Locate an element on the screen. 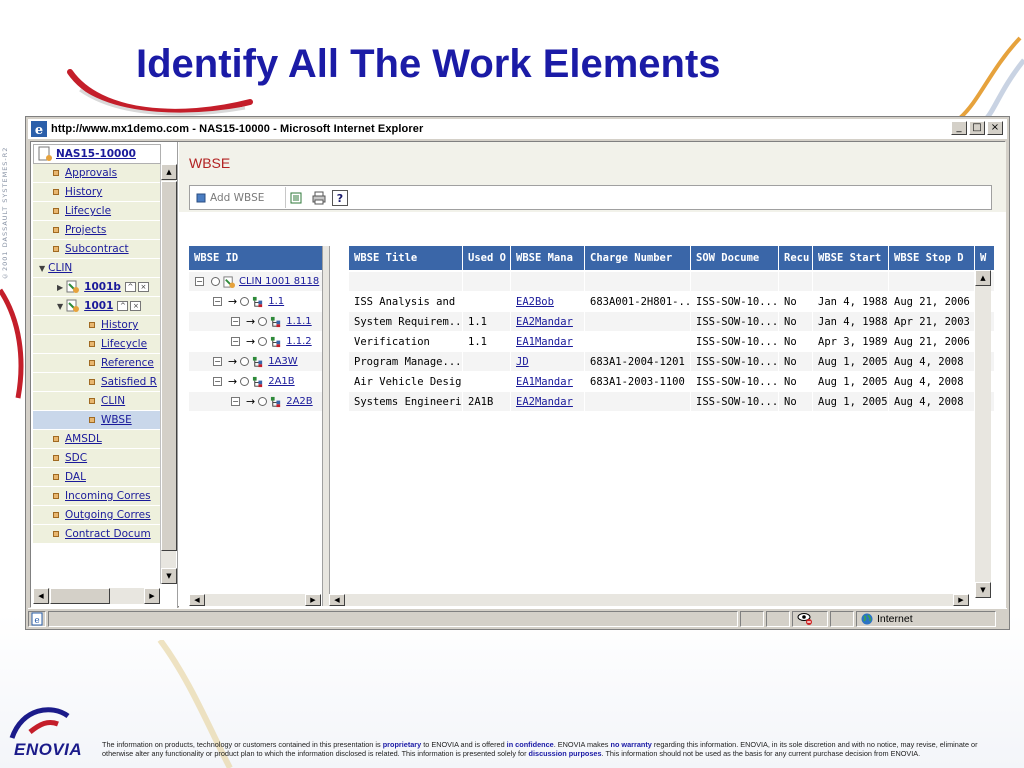 This screenshot has height=768, width=1024. wbse-id-link: 1.1.1 is located at coordinates (298, 321).